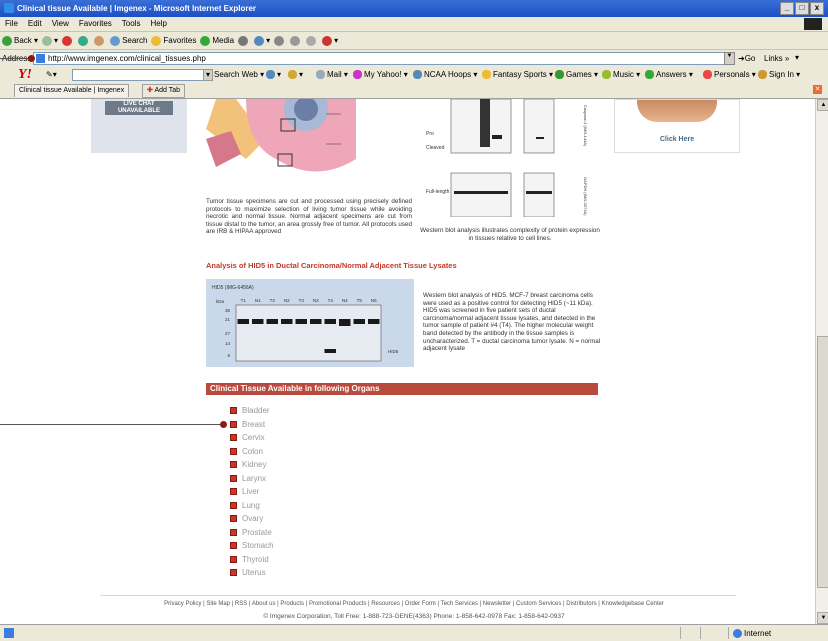  I want to click on mail-icon, so click(320, 75).